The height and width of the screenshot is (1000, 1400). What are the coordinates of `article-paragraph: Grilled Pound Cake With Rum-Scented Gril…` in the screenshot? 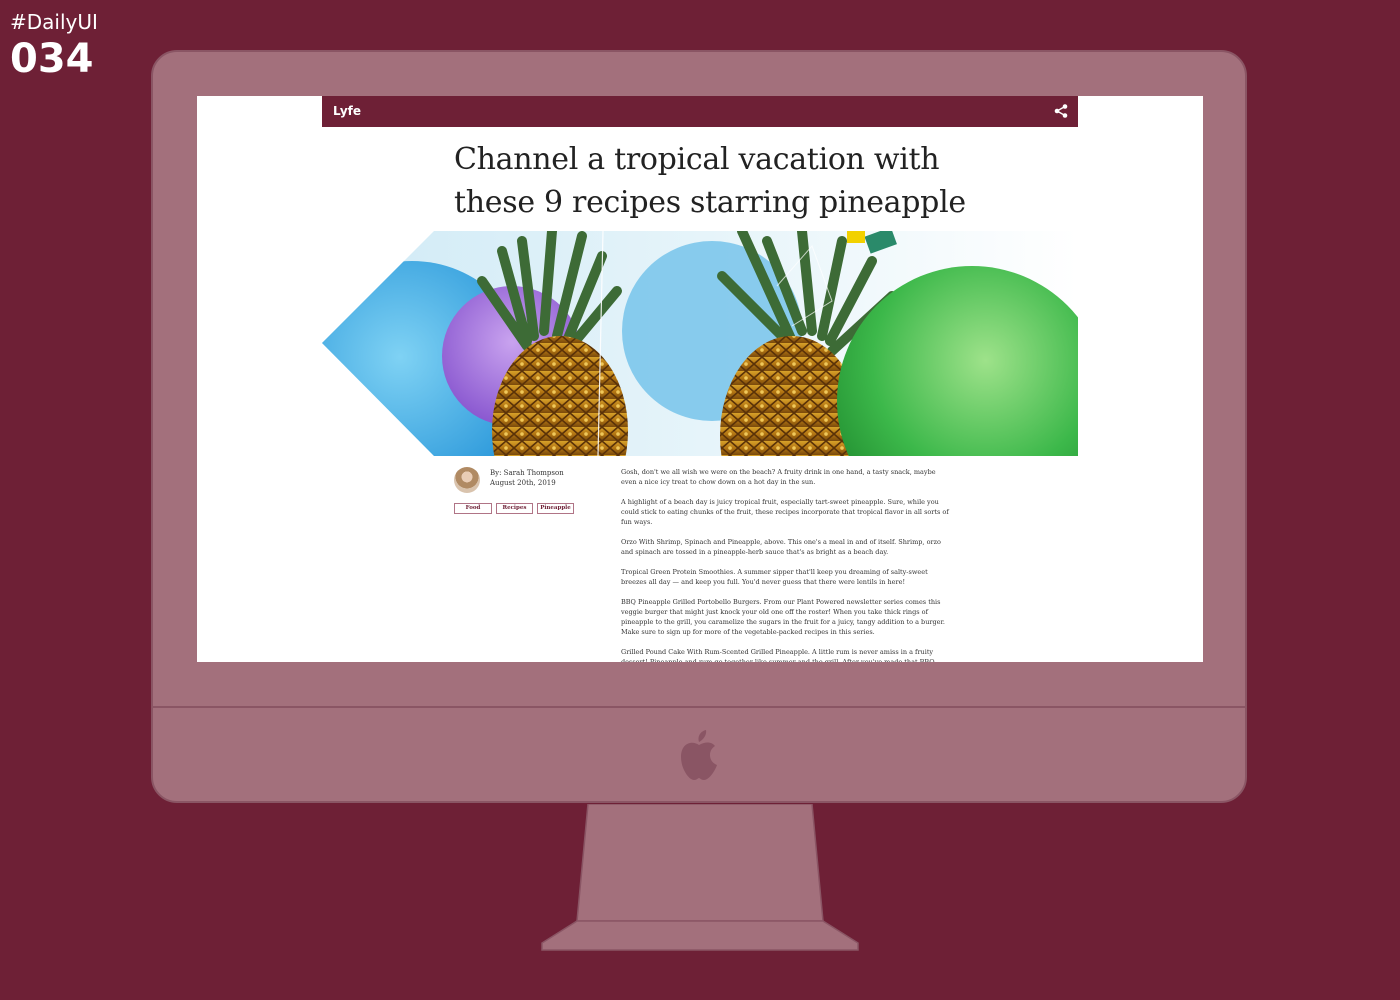 It's located at (778, 655).